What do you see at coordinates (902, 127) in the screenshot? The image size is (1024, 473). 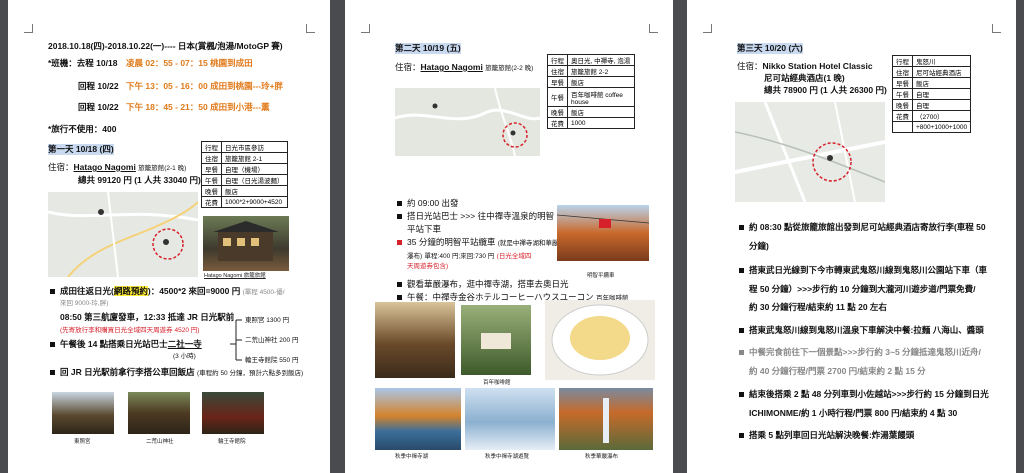 I see `table-key` at bounding box center [902, 127].